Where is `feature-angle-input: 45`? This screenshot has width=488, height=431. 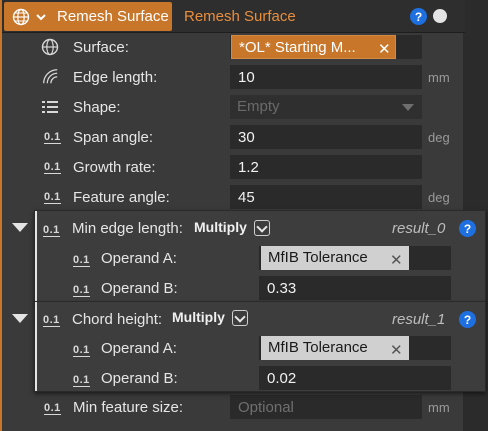 feature-angle-input: 45 is located at coordinates (326, 197).